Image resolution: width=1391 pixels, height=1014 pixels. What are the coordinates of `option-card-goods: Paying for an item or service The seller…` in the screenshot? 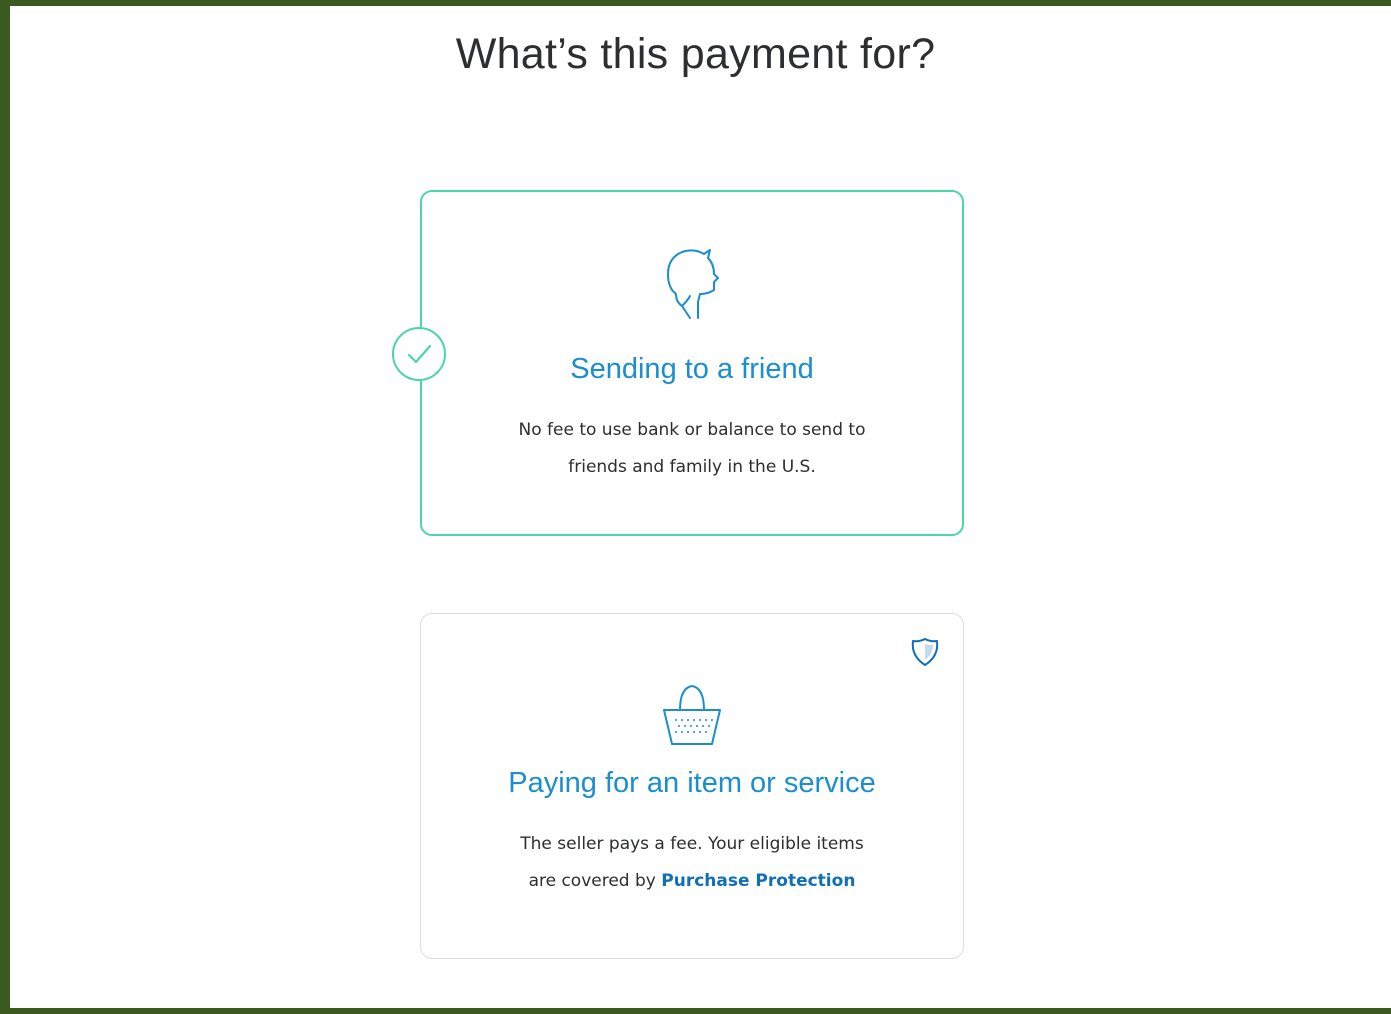 It's located at (692, 786).